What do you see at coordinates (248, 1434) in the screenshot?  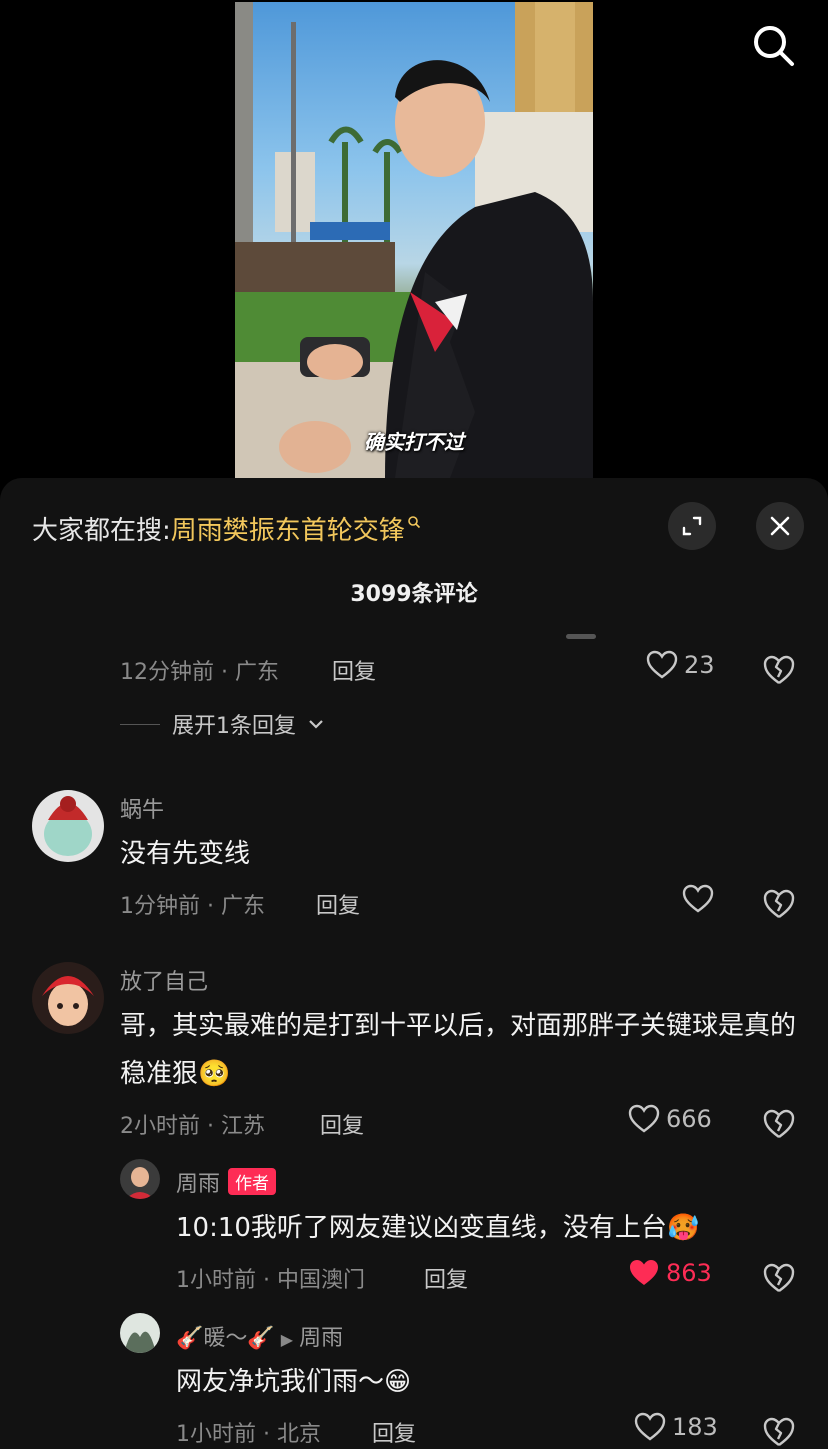 I see `reply-meta: 1小时前 · 北京` at bounding box center [248, 1434].